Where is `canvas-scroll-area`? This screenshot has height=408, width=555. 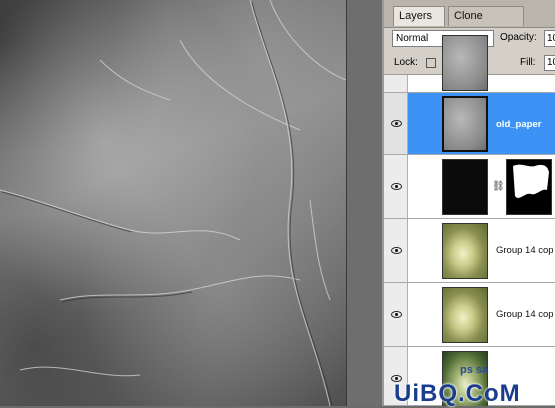
canvas-scroll-area is located at coordinates (364, 203).